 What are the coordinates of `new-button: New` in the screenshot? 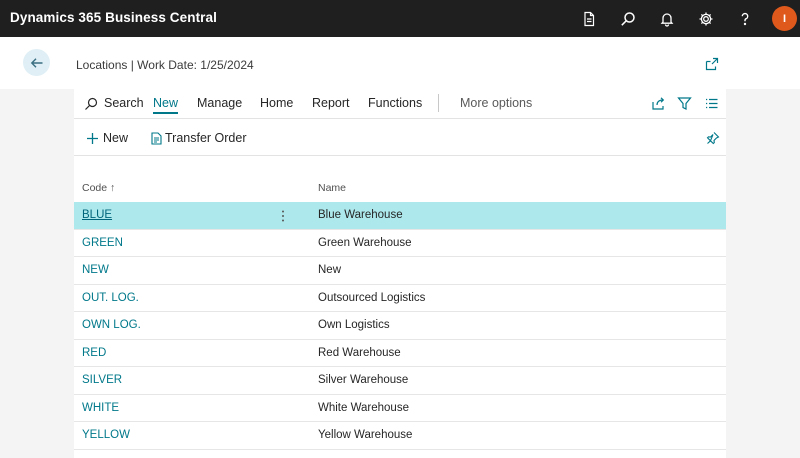 It's located at (115, 138).